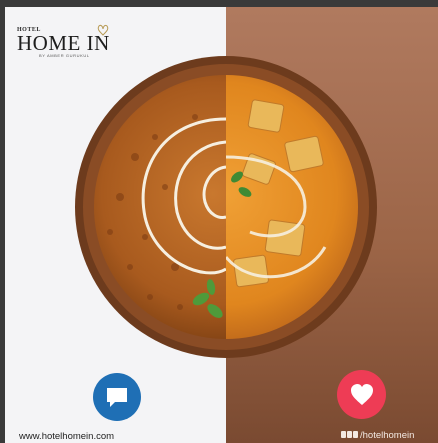  I want to click on social-media-icons, so click(350, 435).